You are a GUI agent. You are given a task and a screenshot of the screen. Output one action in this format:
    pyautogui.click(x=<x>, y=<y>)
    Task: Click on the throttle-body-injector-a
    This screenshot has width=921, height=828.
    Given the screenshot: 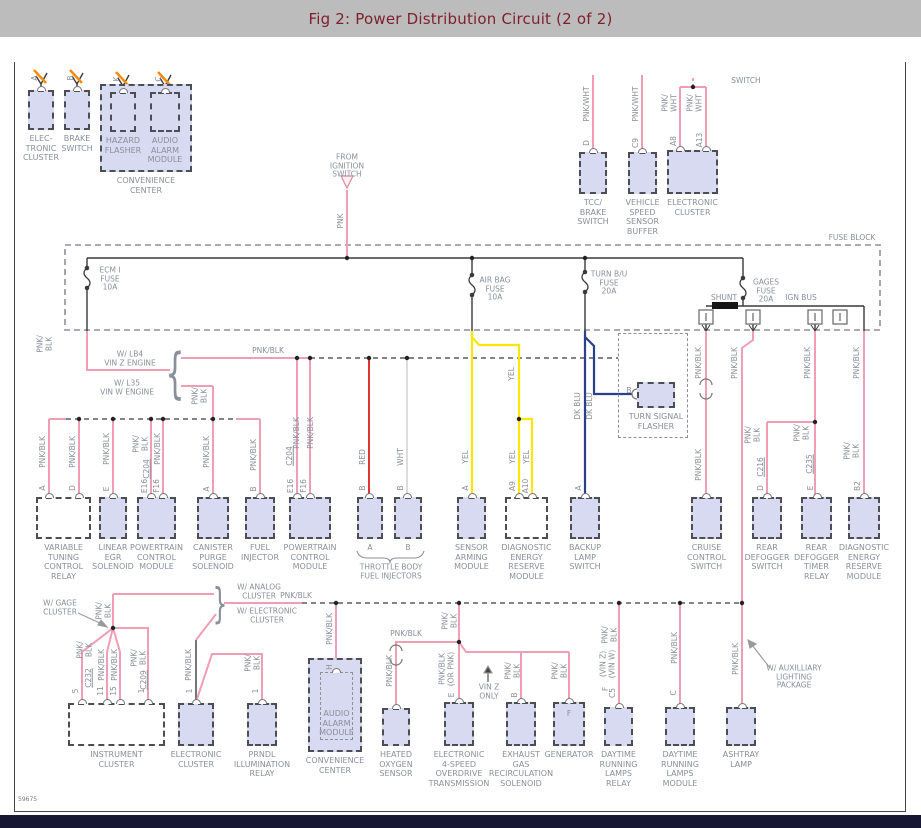 What is the action you would take?
    pyautogui.click(x=370, y=518)
    